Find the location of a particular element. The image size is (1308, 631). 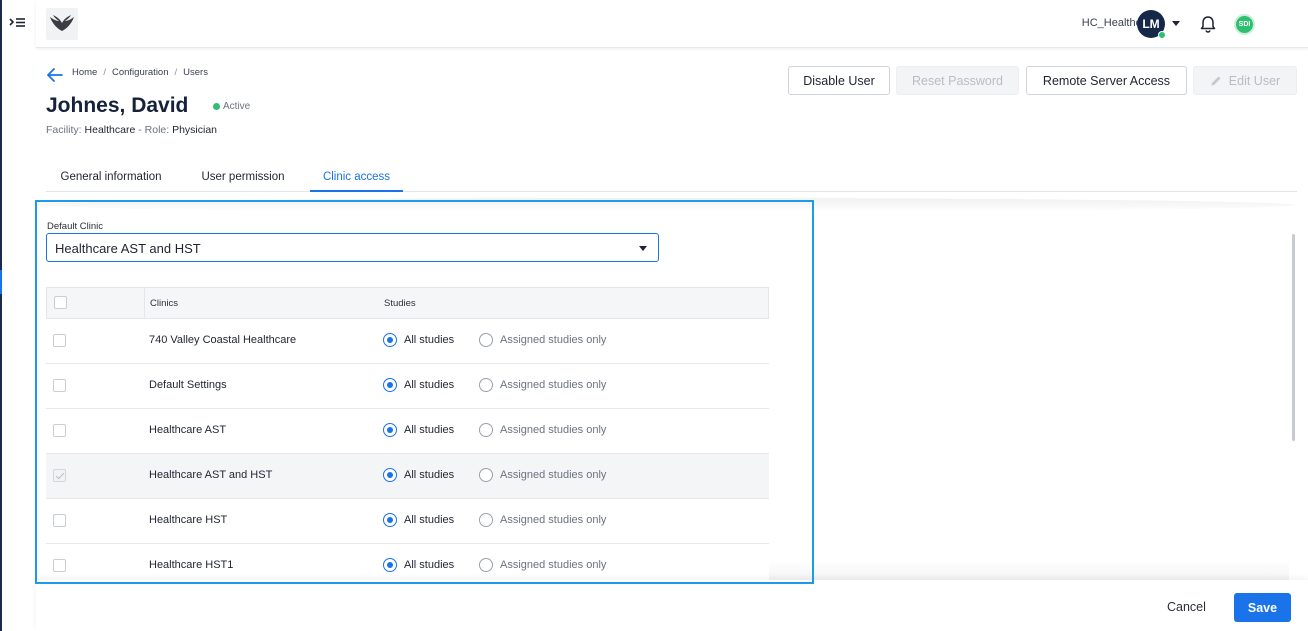

remote-server-access-button: Remote Server Access is located at coordinates (1106, 80).